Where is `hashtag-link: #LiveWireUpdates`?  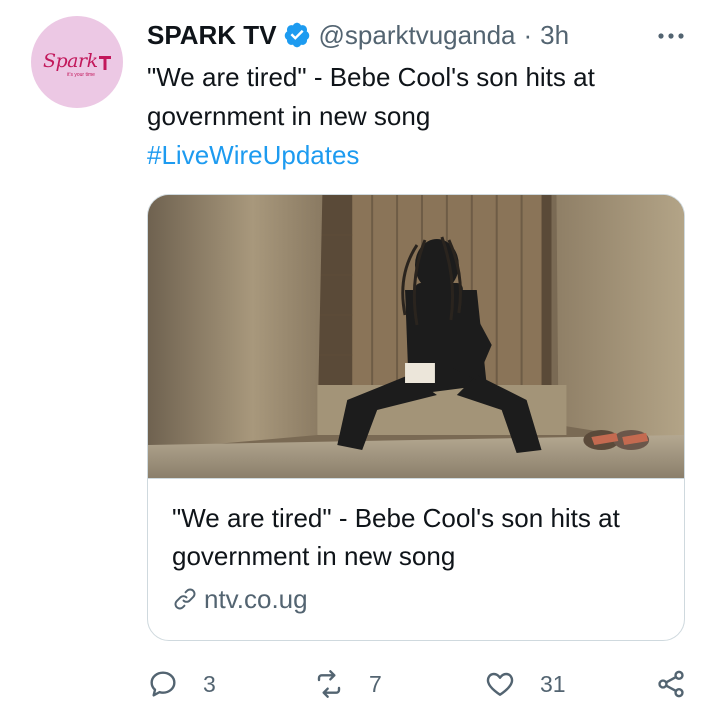 hashtag-link: #LiveWireUpdates is located at coordinates (417, 155).